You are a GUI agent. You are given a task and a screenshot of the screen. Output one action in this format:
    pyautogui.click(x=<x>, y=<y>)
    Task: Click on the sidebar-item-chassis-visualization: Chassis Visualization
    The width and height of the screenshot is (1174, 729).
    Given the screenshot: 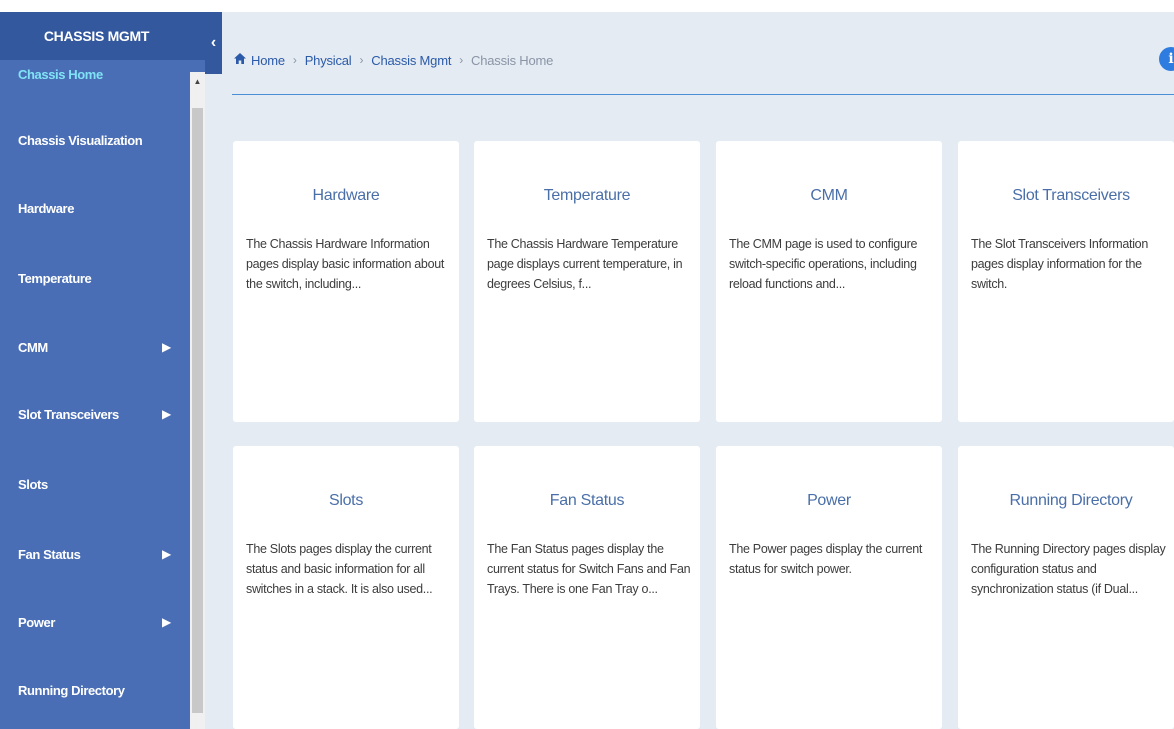 What is the action you would take?
    pyautogui.click(x=95, y=140)
    